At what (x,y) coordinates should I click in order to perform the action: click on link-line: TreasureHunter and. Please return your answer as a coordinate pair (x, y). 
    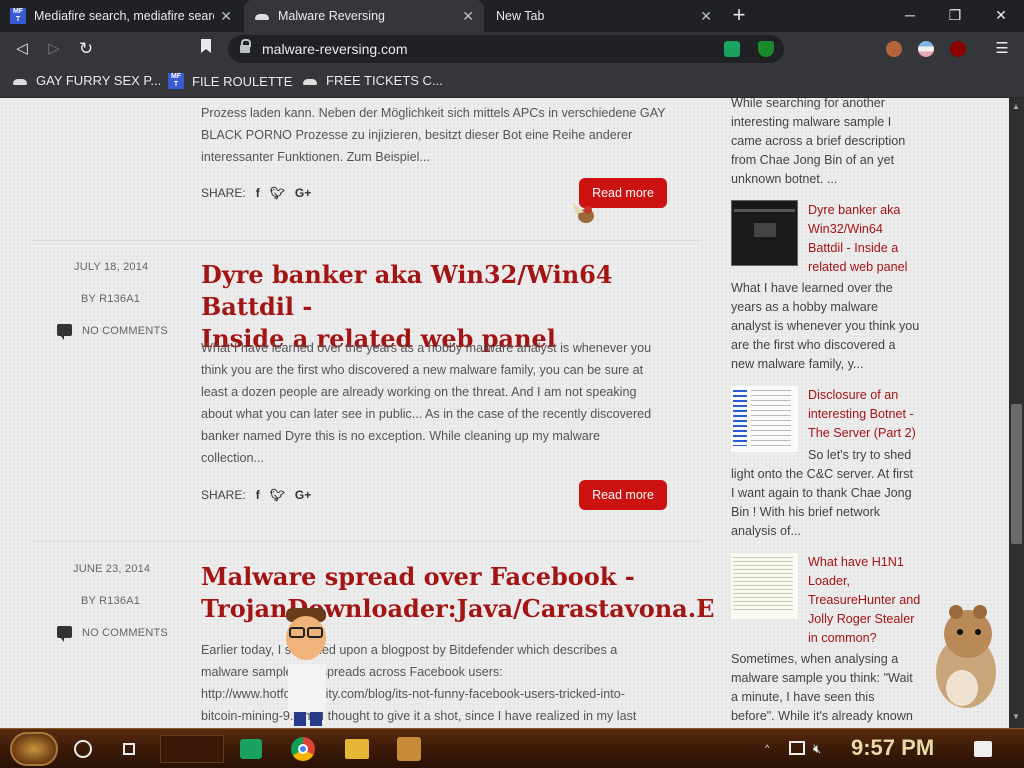
    Looking at the image, I should click on (864, 600).